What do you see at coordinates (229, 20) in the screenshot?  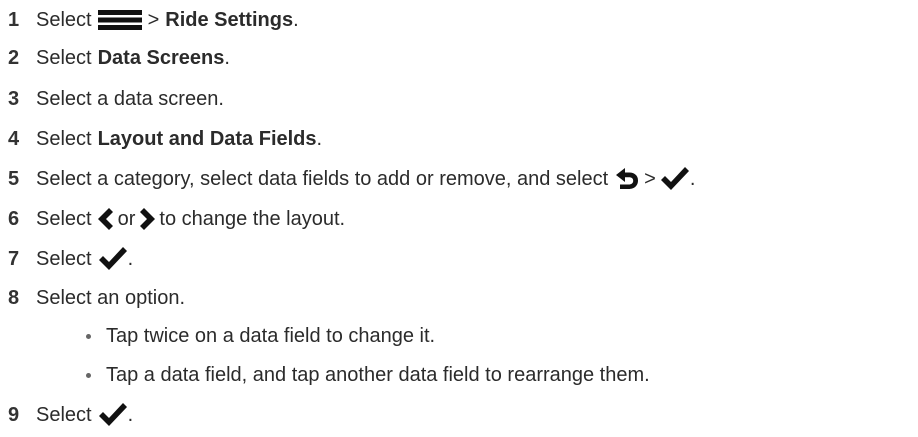 I see `menu-option-ride-settings: Ride Settings` at bounding box center [229, 20].